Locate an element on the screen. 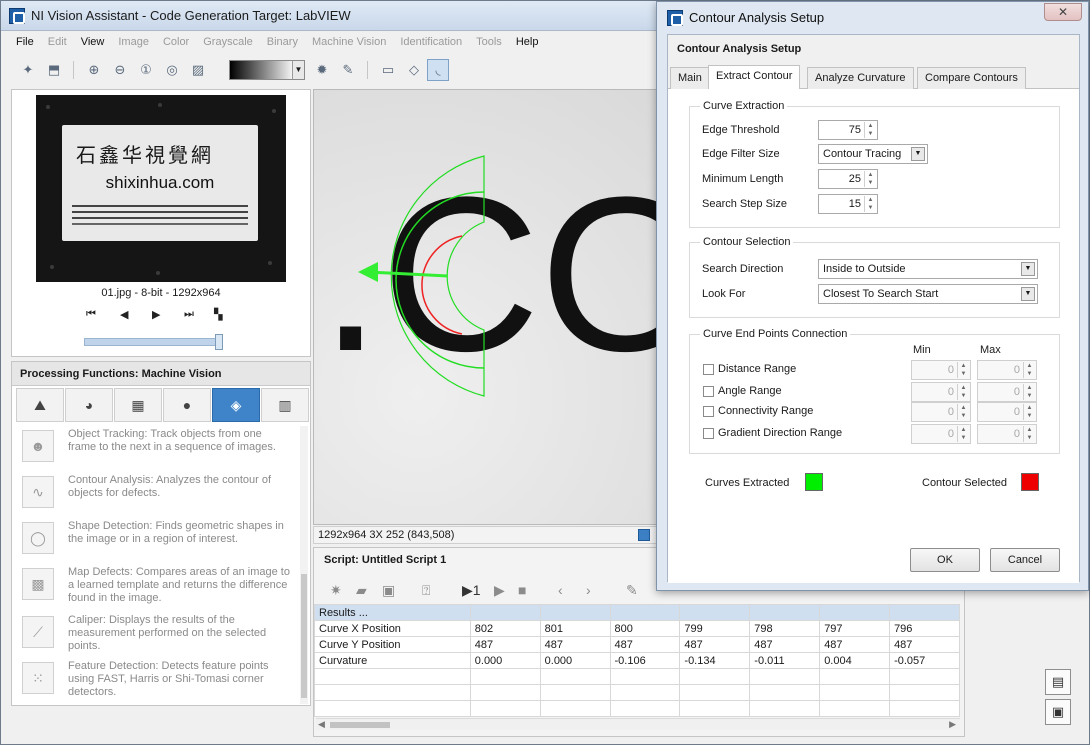 This screenshot has width=1090, height=745. pencil-icon: ✎ is located at coordinates (348, 70).